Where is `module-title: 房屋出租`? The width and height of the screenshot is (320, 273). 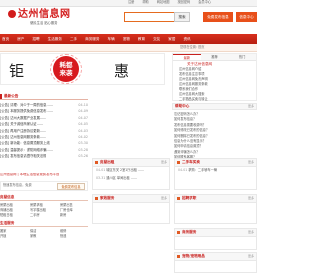
module-title: 房屋出租 is located at coordinates (107, 162).